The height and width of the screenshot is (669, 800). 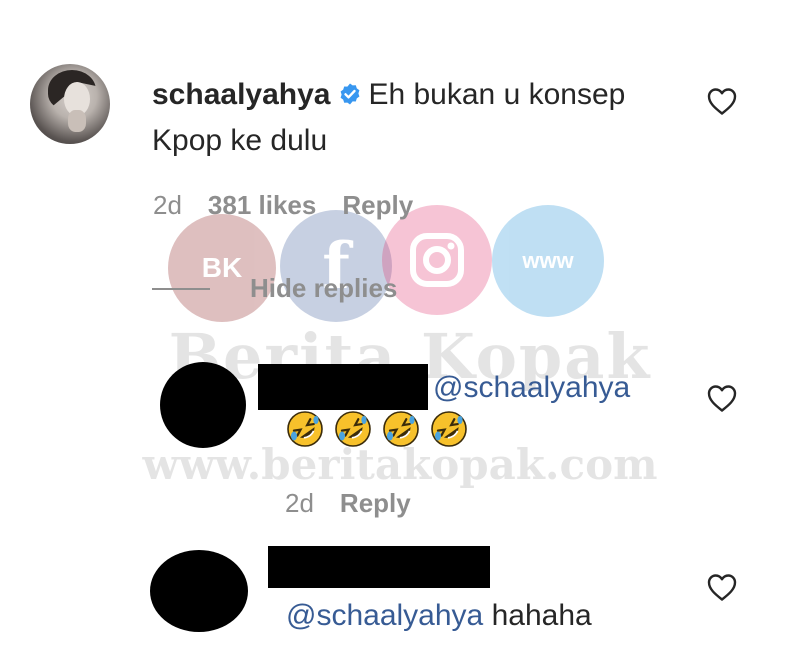 What do you see at coordinates (437, 260) in the screenshot?
I see `watermark-instagram-icon` at bounding box center [437, 260].